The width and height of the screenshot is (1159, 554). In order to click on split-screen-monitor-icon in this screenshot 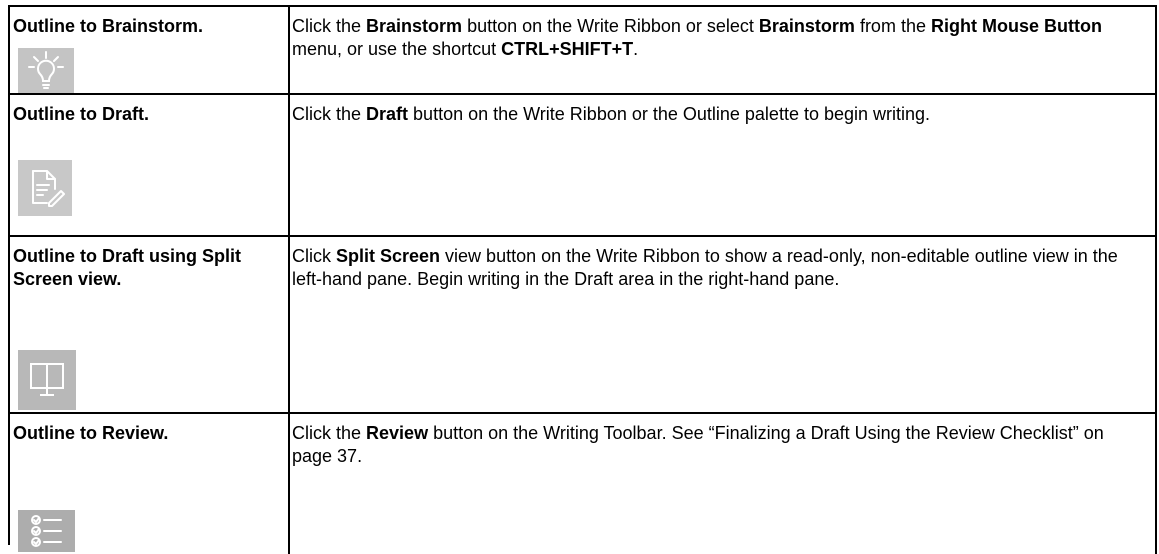, I will do `click(47, 380)`.